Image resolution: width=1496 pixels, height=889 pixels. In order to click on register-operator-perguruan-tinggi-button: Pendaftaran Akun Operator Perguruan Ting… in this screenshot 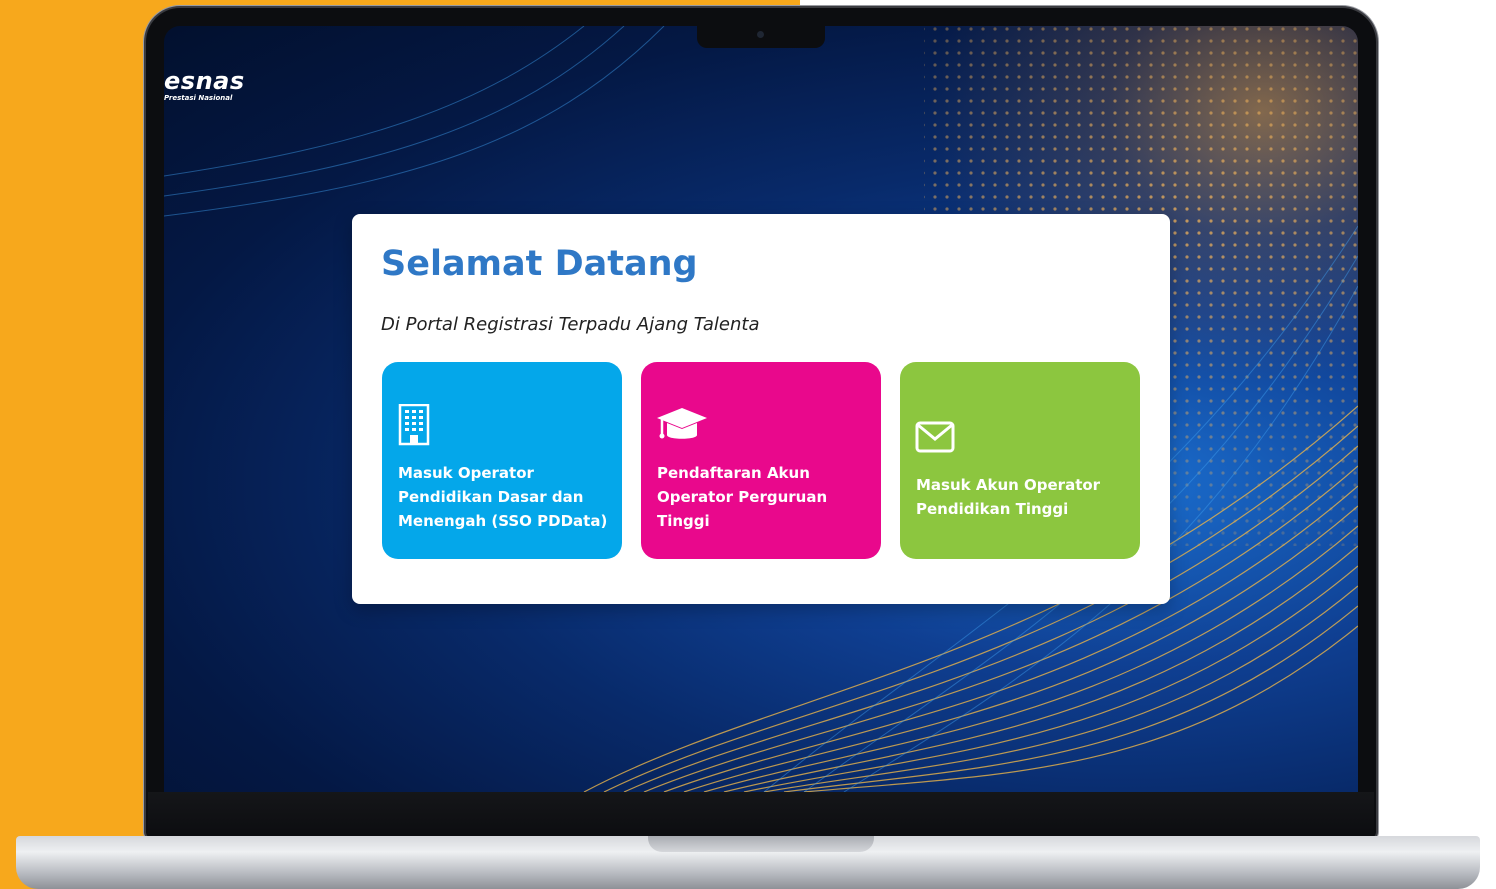, I will do `click(761, 460)`.